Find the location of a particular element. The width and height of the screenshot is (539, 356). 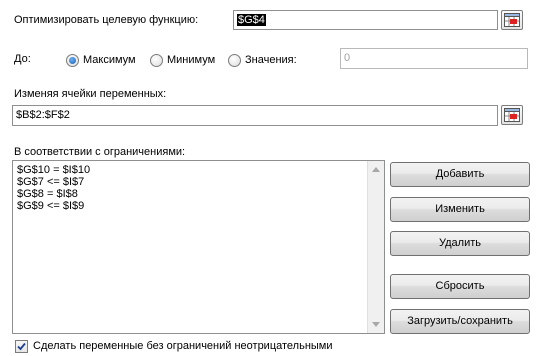

objective-input: $G$4 is located at coordinates (365, 20).